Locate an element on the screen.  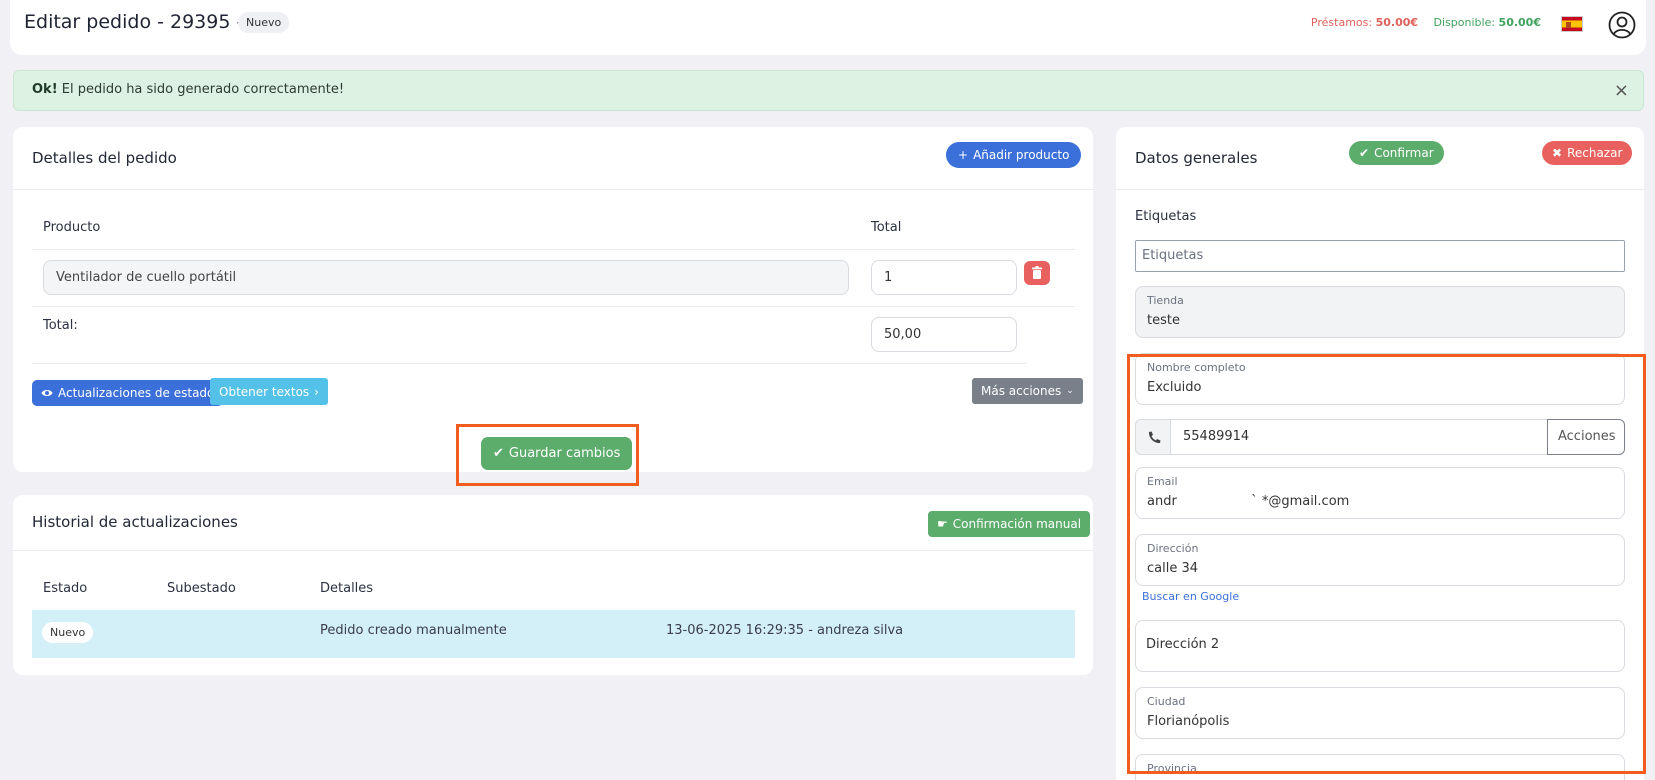
history-title: Historial de actualizaciones is located at coordinates (135, 522).